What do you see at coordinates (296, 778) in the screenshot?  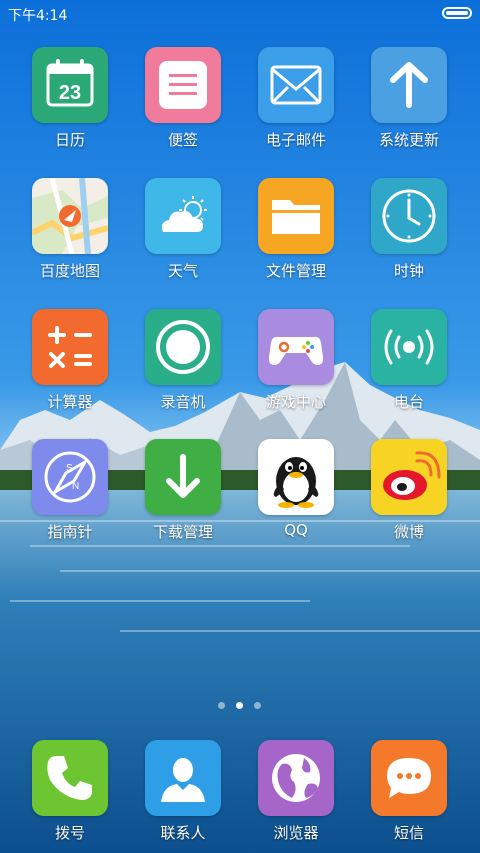 I see `browser-globe-icon` at bounding box center [296, 778].